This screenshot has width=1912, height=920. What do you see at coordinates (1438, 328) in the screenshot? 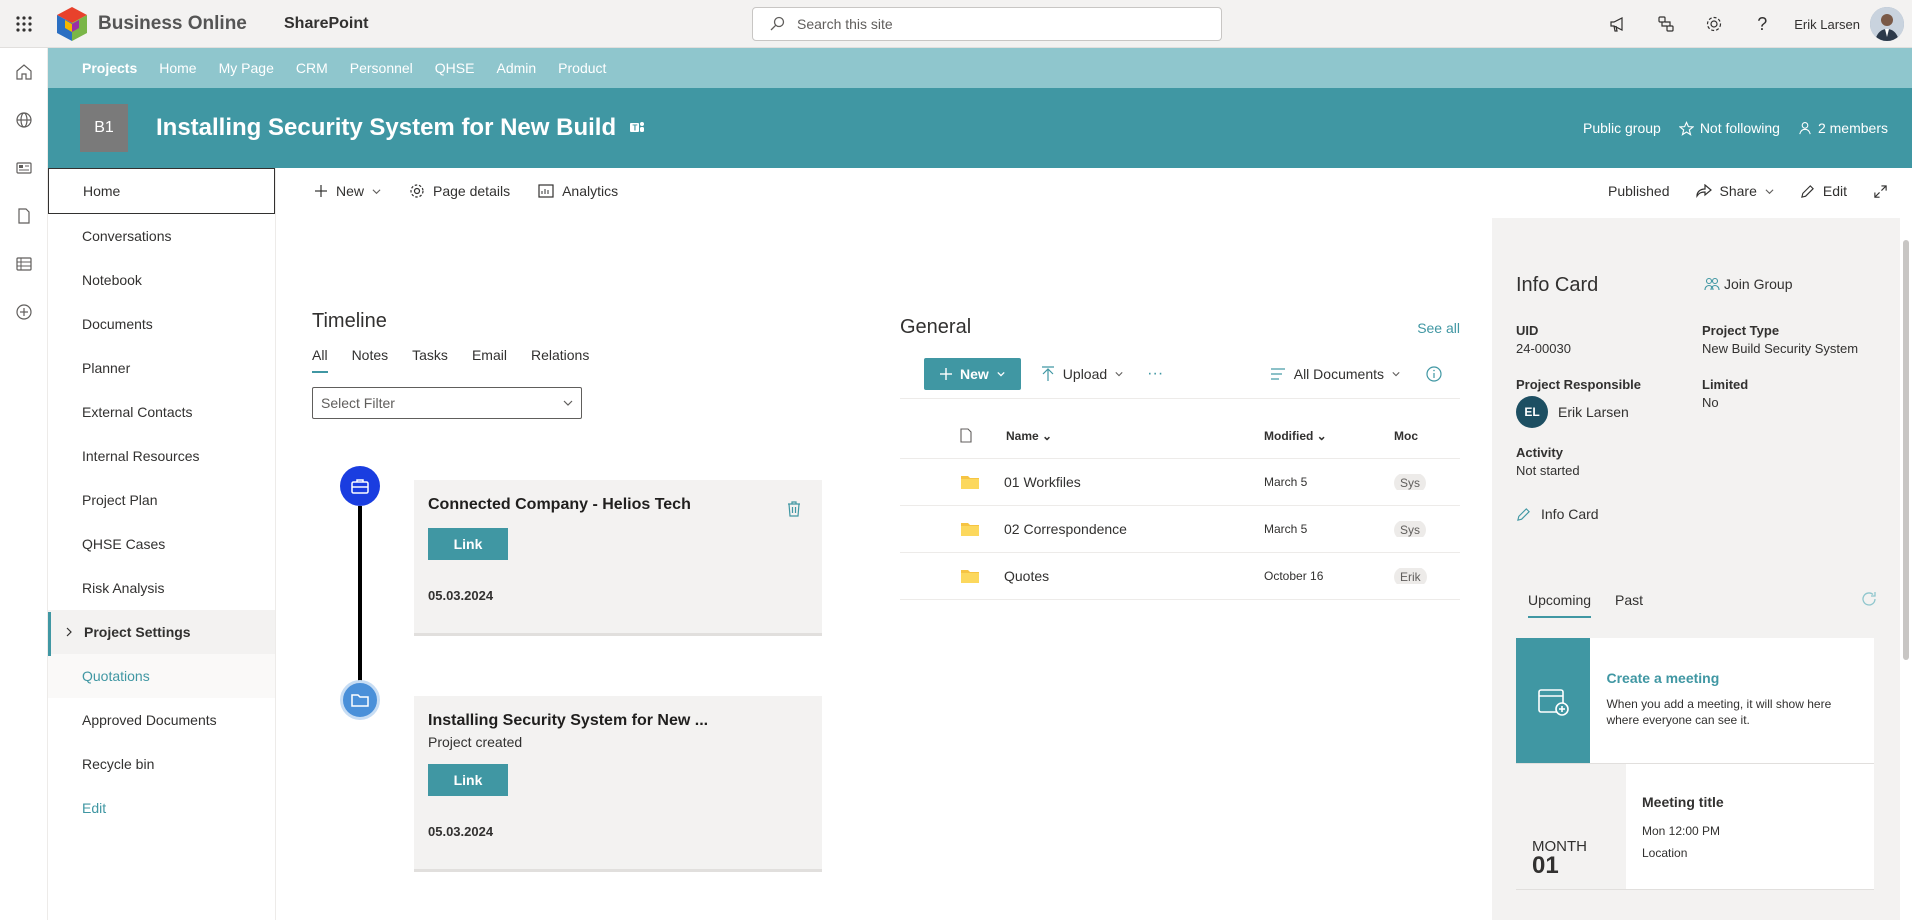
I see `see-all-link: See all` at bounding box center [1438, 328].